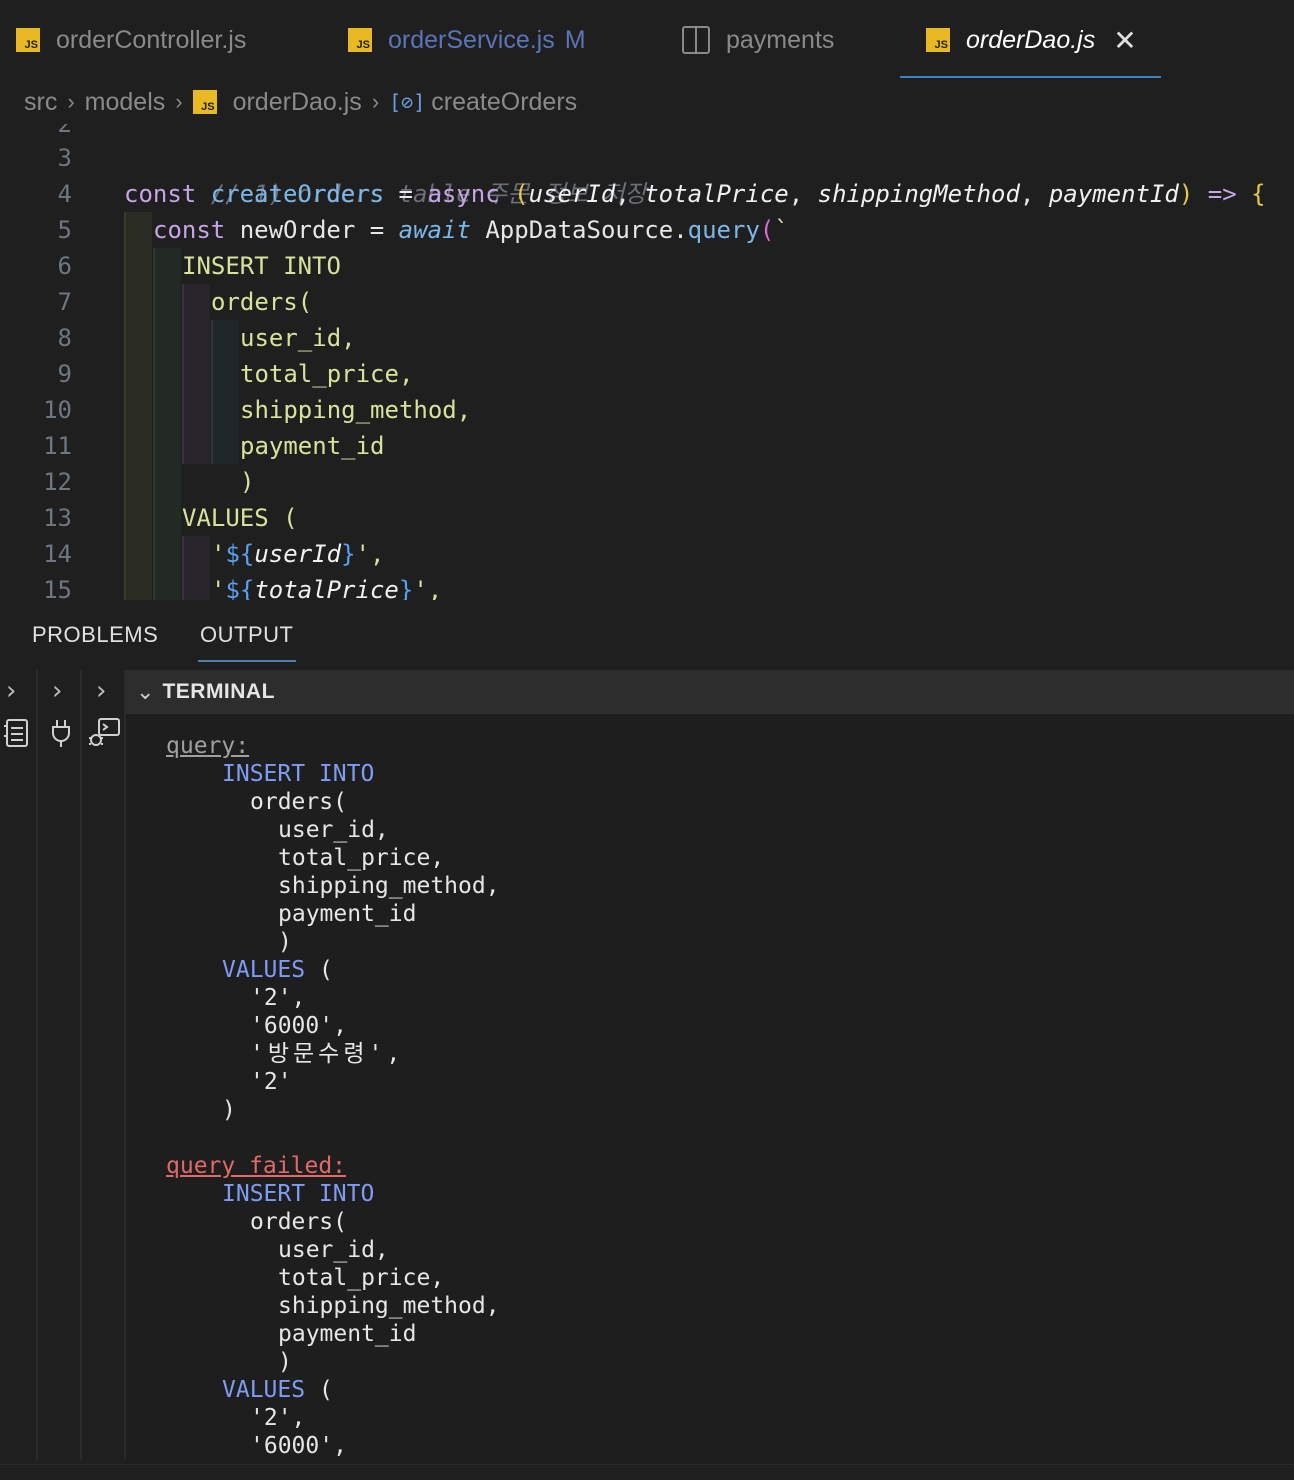 The width and height of the screenshot is (1294, 1480). Describe the element at coordinates (710, 692) in the screenshot. I see `terminal-header: ⌄ TERMINAL` at that location.